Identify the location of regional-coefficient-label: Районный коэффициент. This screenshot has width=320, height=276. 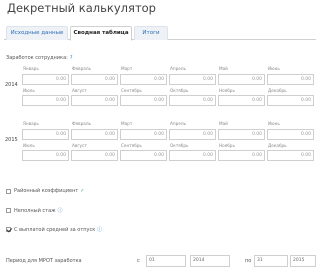
(46, 191).